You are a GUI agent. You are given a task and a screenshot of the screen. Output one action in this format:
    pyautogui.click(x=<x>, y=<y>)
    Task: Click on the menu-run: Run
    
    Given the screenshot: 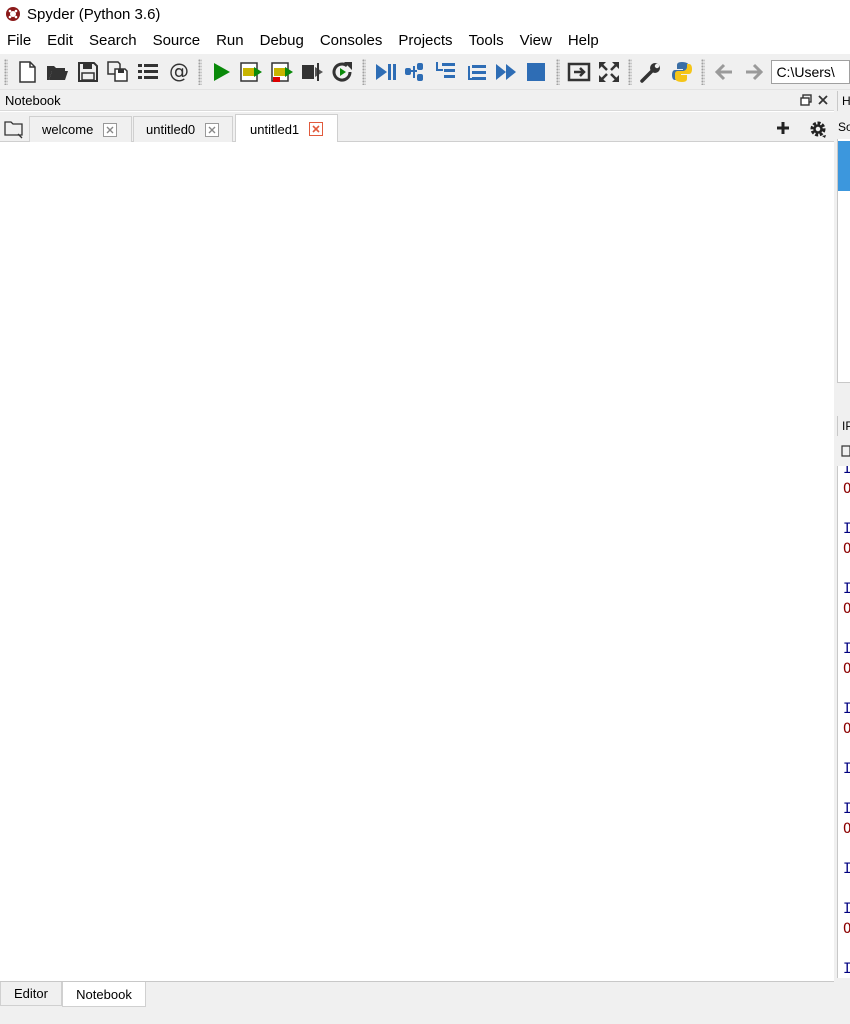 What is the action you would take?
    pyautogui.click(x=230, y=41)
    